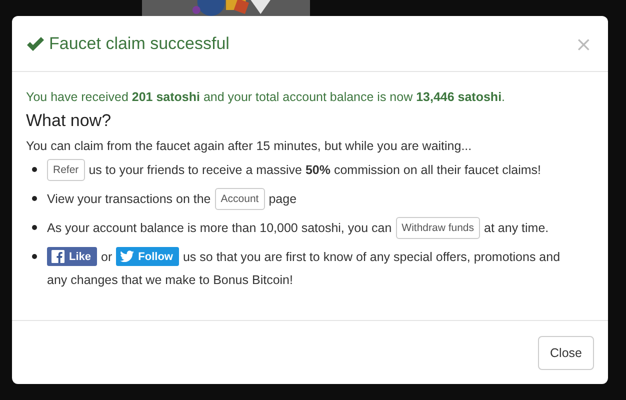 This screenshot has height=400, width=626. What do you see at coordinates (127, 256) in the screenshot?
I see `bird-icon` at bounding box center [127, 256].